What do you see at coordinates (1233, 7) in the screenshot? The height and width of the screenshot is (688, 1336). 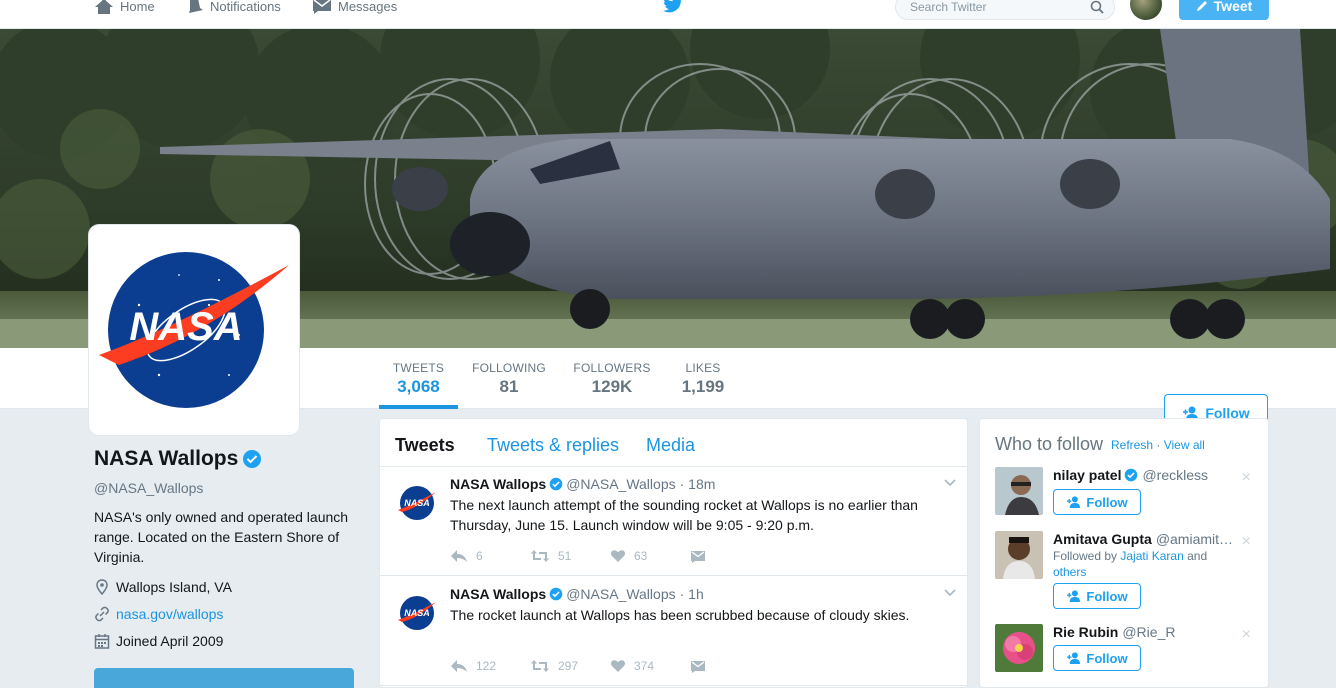 I see `tweet-button-label: Tweet` at bounding box center [1233, 7].